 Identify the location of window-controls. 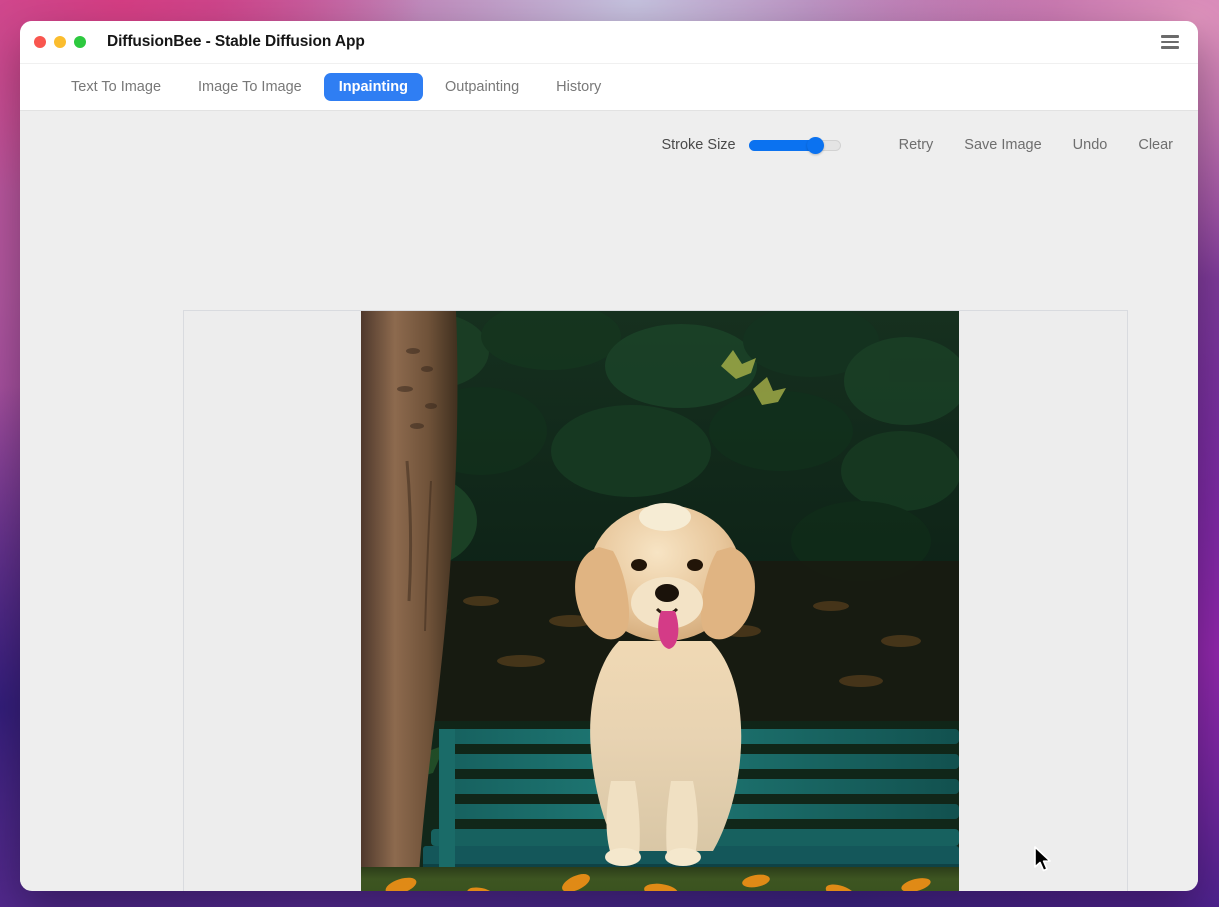
(60, 42).